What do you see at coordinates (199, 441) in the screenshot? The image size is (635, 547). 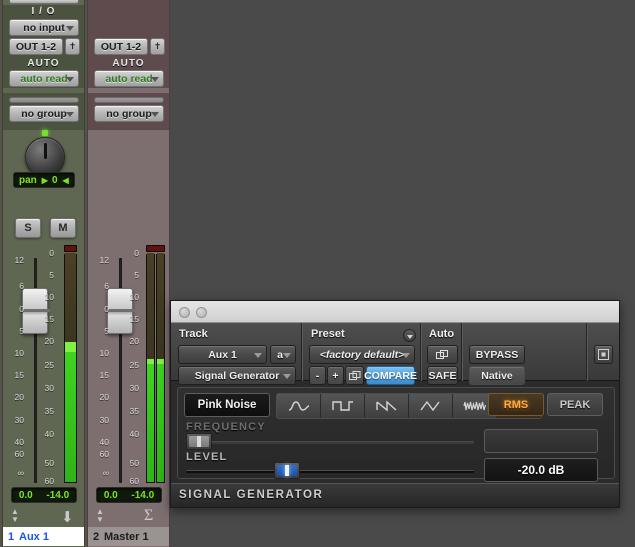 I see `frequency-slider-thumb` at bounding box center [199, 441].